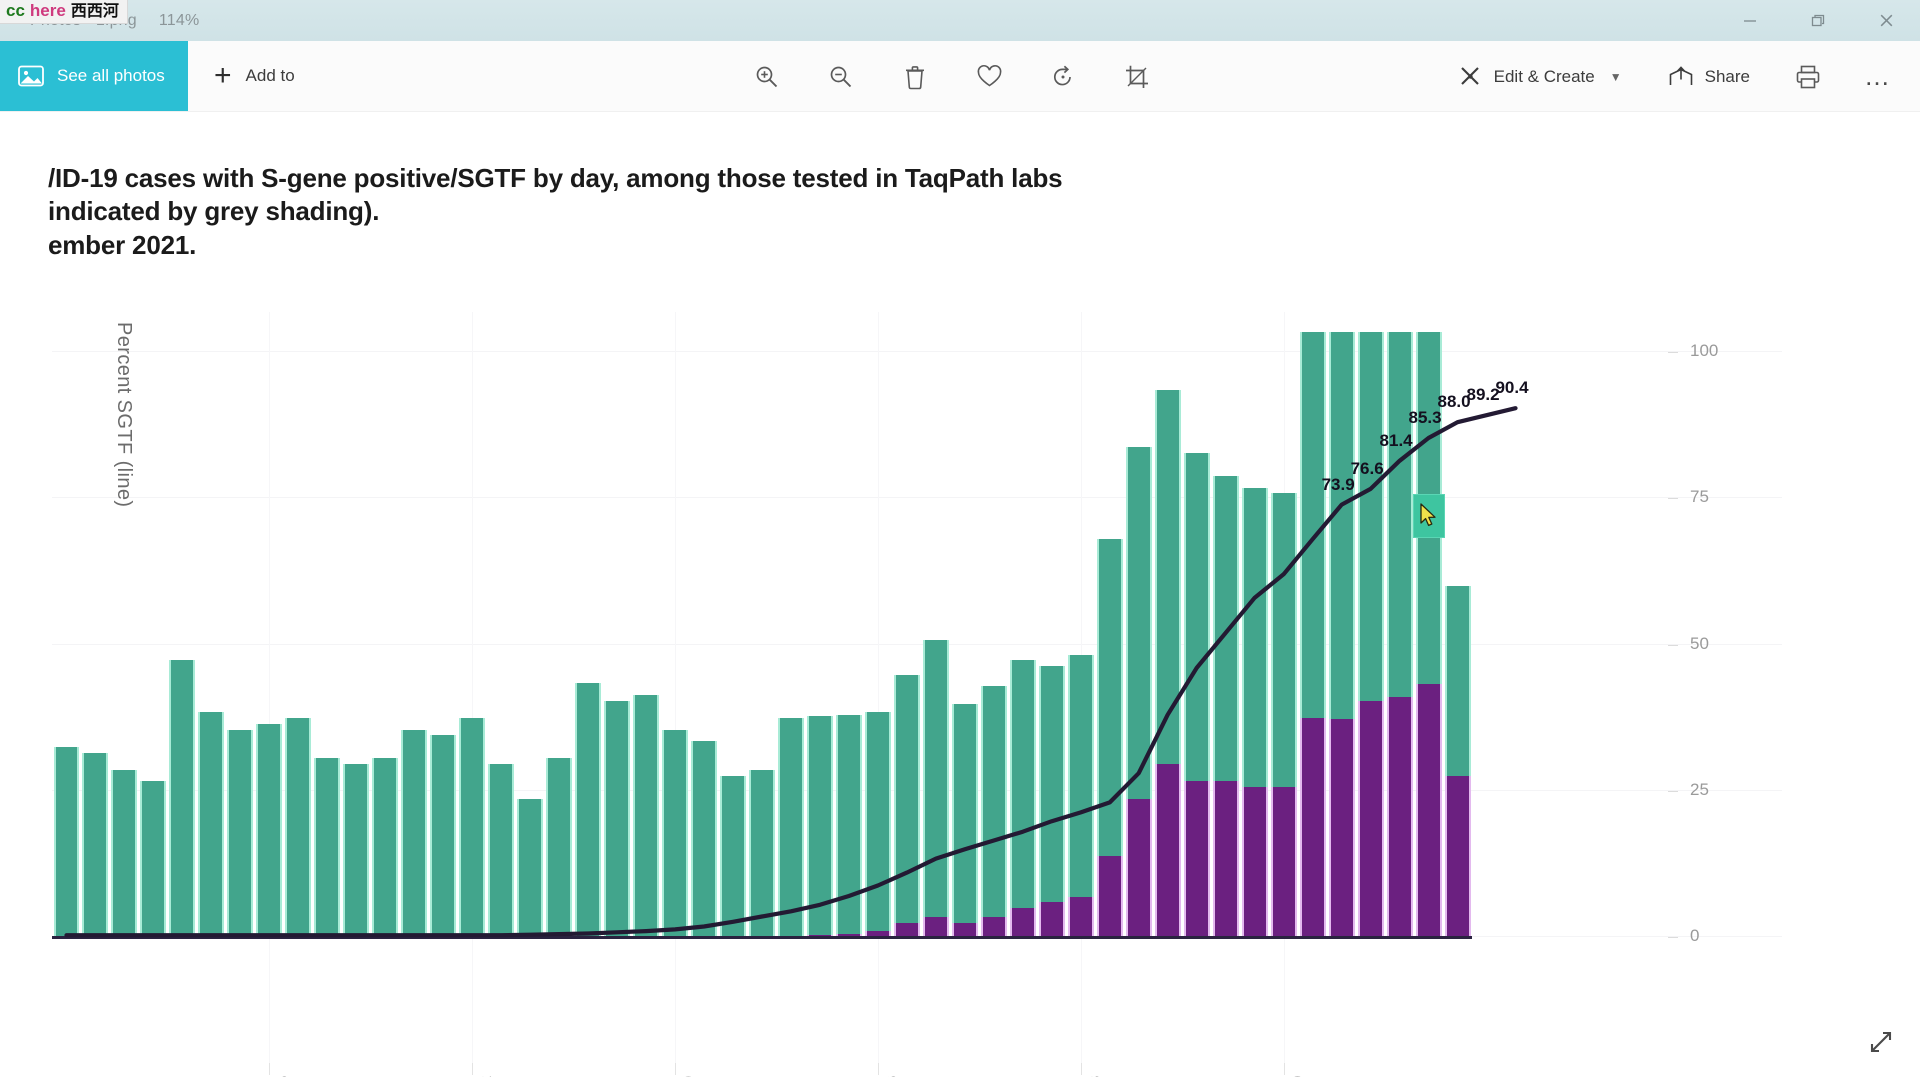 Image resolution: width=1920 pixels, height=1077 pixels. I want to click on y-axis-tick-label: 50, so click(1699, 643).